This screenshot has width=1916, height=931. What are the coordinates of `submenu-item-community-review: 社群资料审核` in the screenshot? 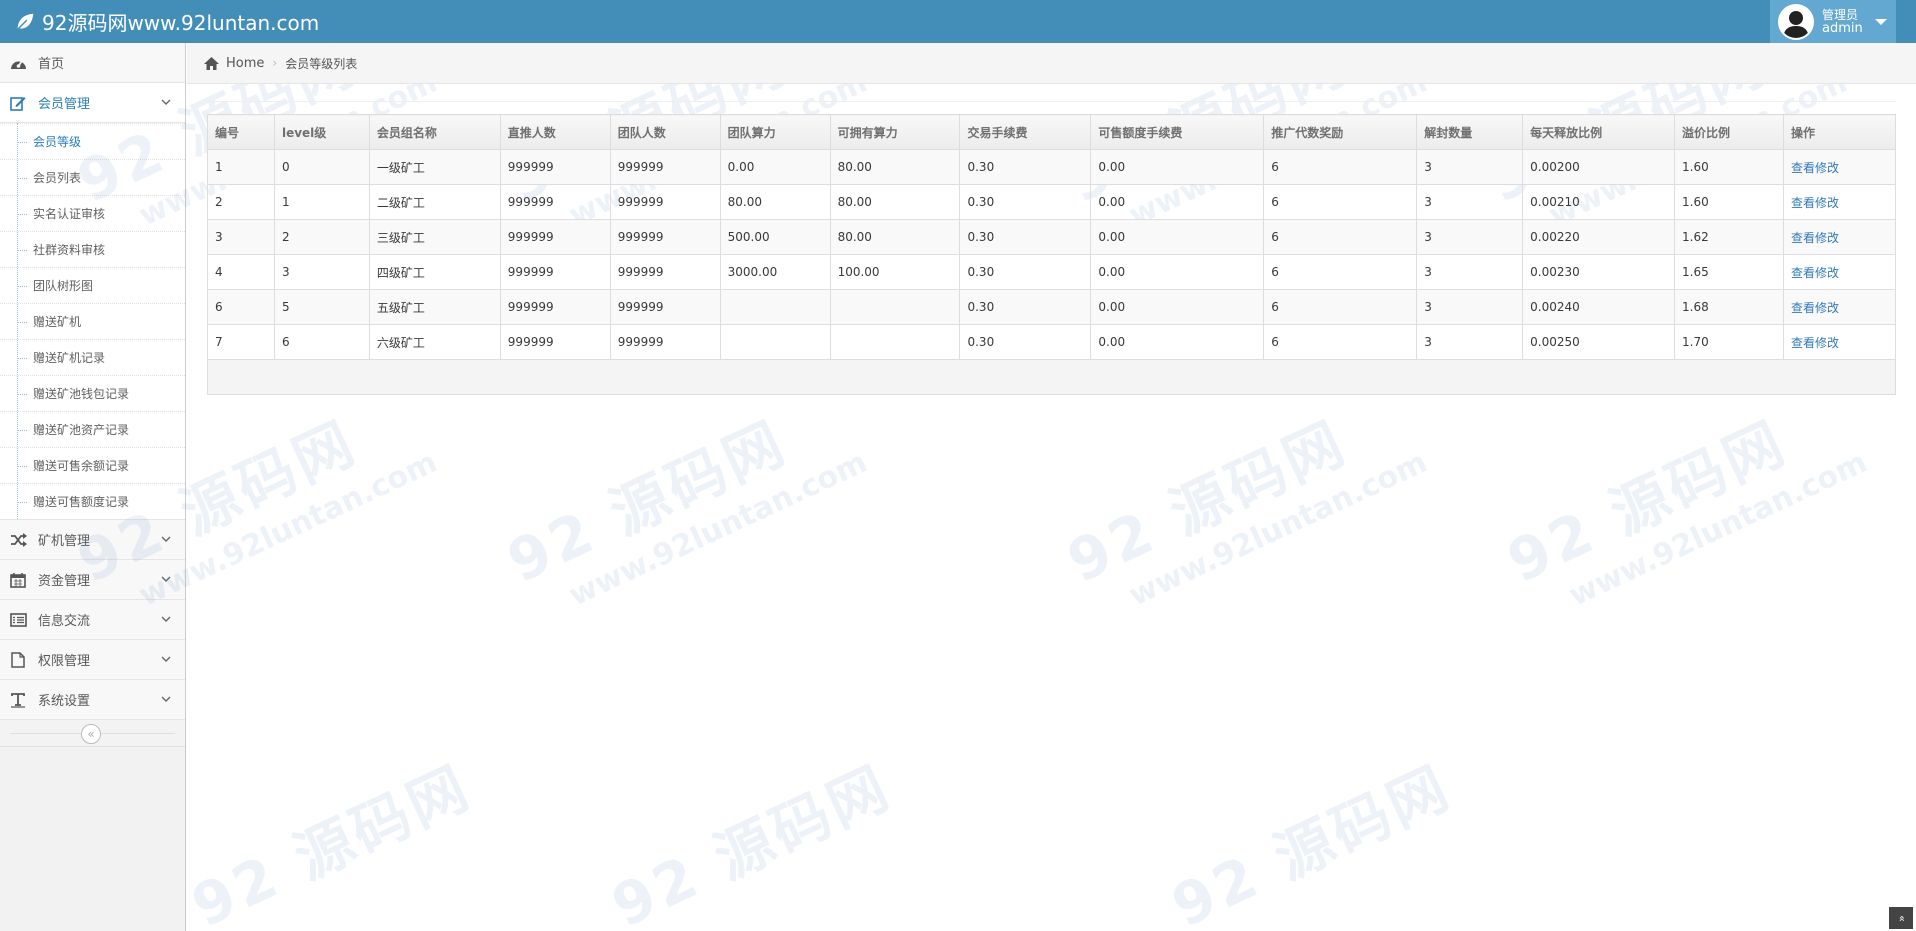 It's located at (92, 249).